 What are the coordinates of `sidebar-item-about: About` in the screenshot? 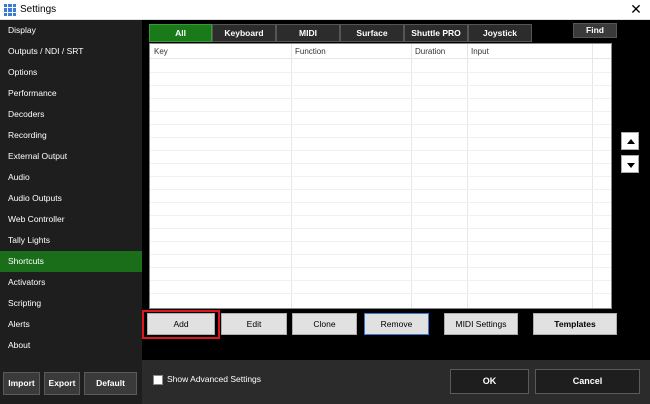 It's located at (71, 345).